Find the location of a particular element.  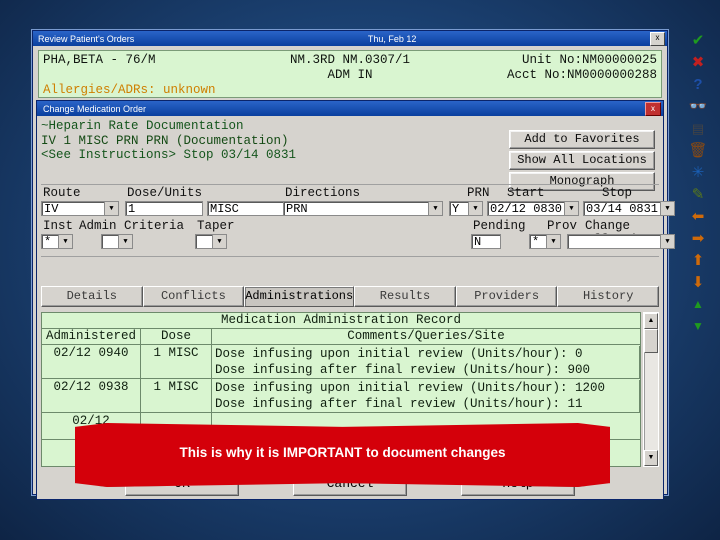

calculator-icon: ▤ is located at coordinates (698, 128).